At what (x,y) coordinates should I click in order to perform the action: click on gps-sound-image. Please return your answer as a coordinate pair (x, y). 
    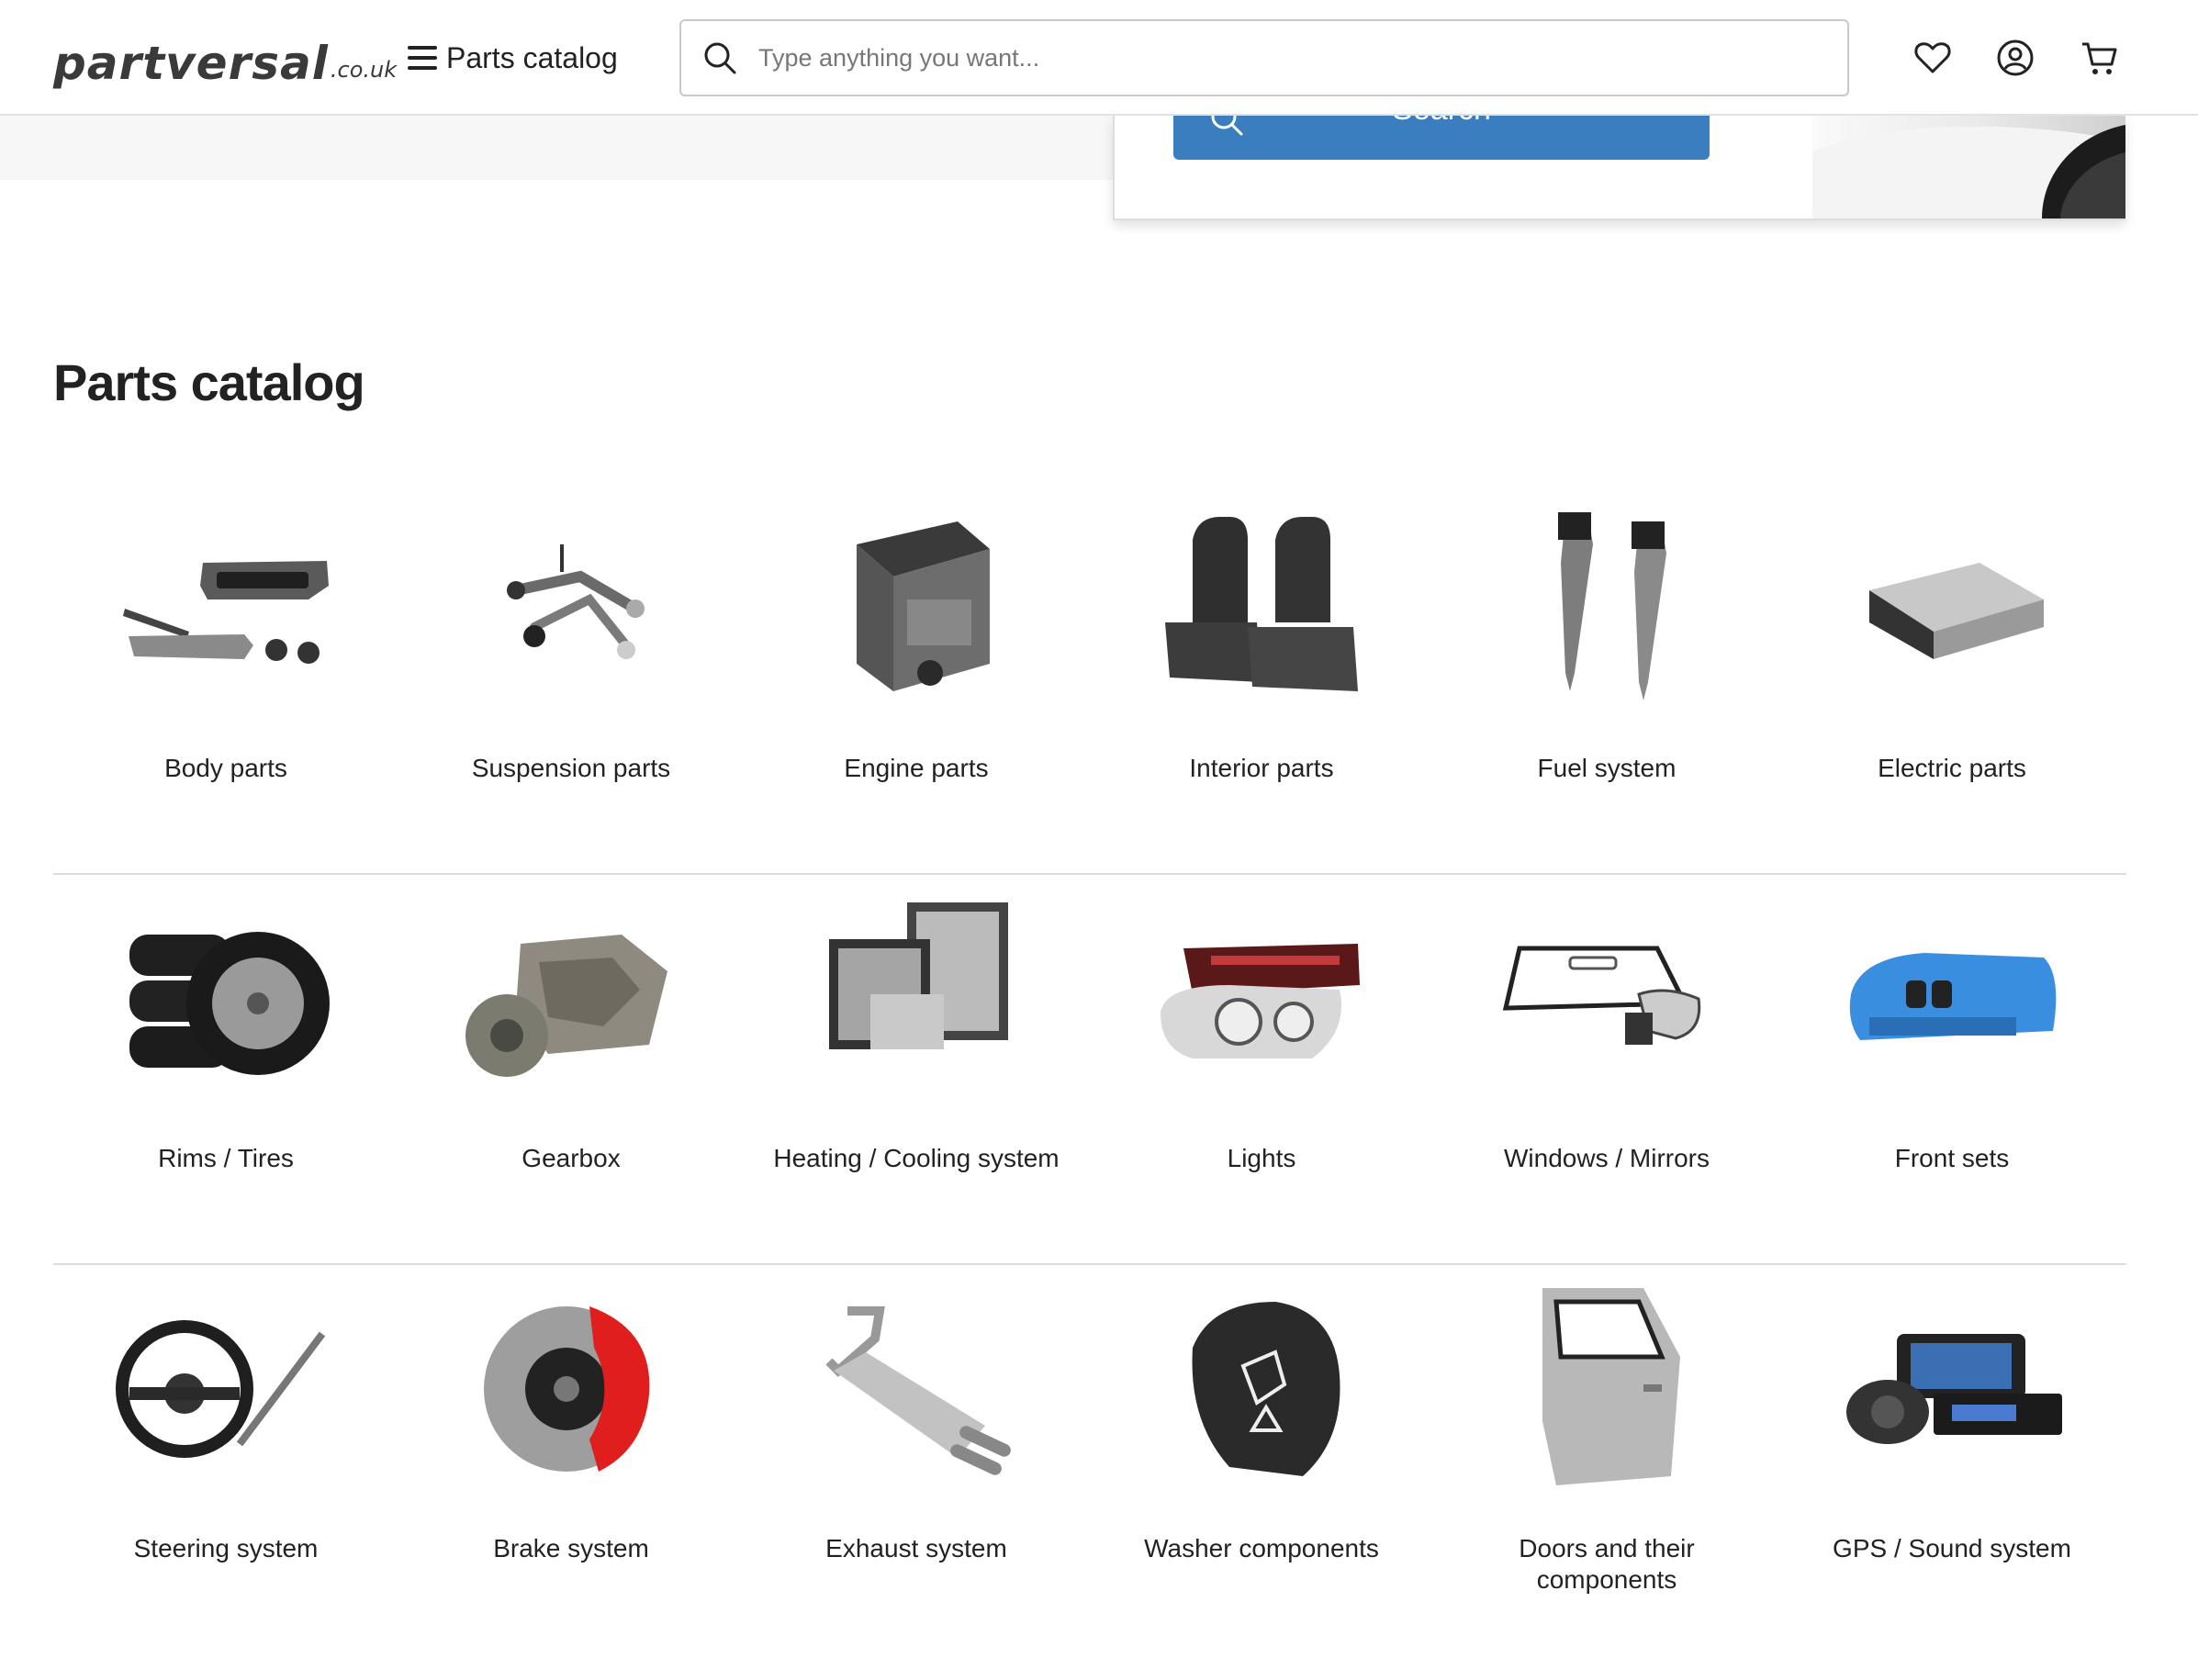
    Looking at the image, I should click on (1952, 1389).